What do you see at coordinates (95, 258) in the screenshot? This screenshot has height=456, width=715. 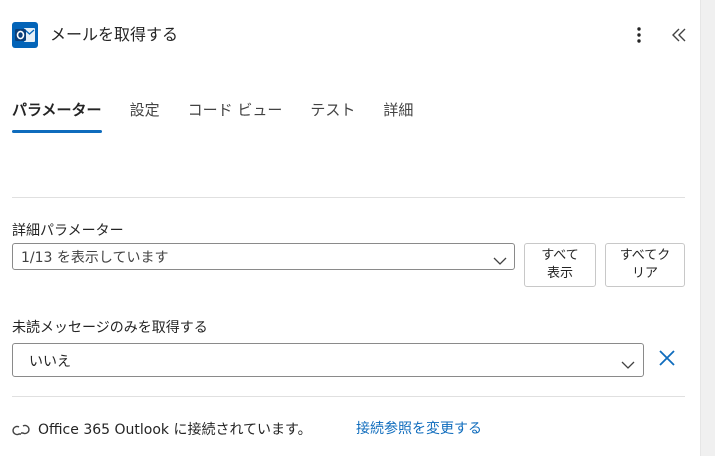 I see `advanced-parameters-value: 1/13 を表示しています` at bounding box center [95, 258].